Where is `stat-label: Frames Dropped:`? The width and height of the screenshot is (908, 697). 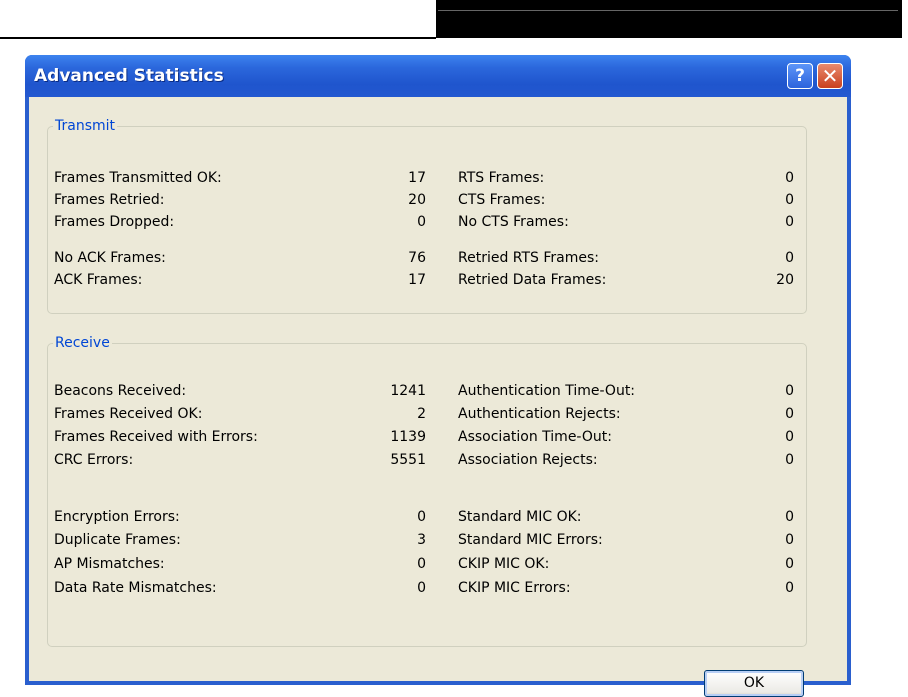 stat-label: Frames Dropped: is located at coordinates (114, 222).